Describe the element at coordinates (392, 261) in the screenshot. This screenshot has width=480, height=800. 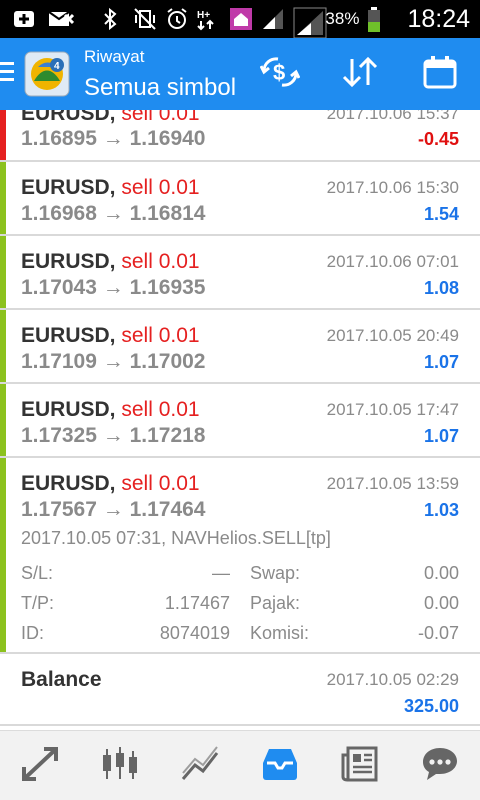
I see `trade-date: 2017.10.06 07:01` at that location.